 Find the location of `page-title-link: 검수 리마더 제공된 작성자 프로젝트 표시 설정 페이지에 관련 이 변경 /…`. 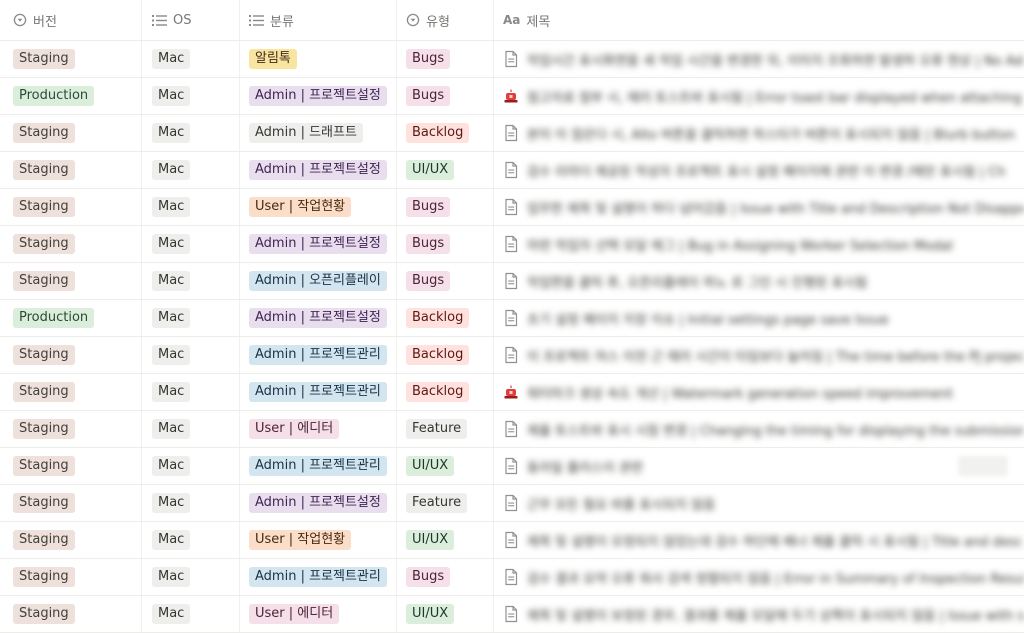

page-title-link: 검수 리마더 제공된 작성자 프로젝트 표시 설정 페이지에 관련 이 변경 /… is located at coordinates (766, 170).